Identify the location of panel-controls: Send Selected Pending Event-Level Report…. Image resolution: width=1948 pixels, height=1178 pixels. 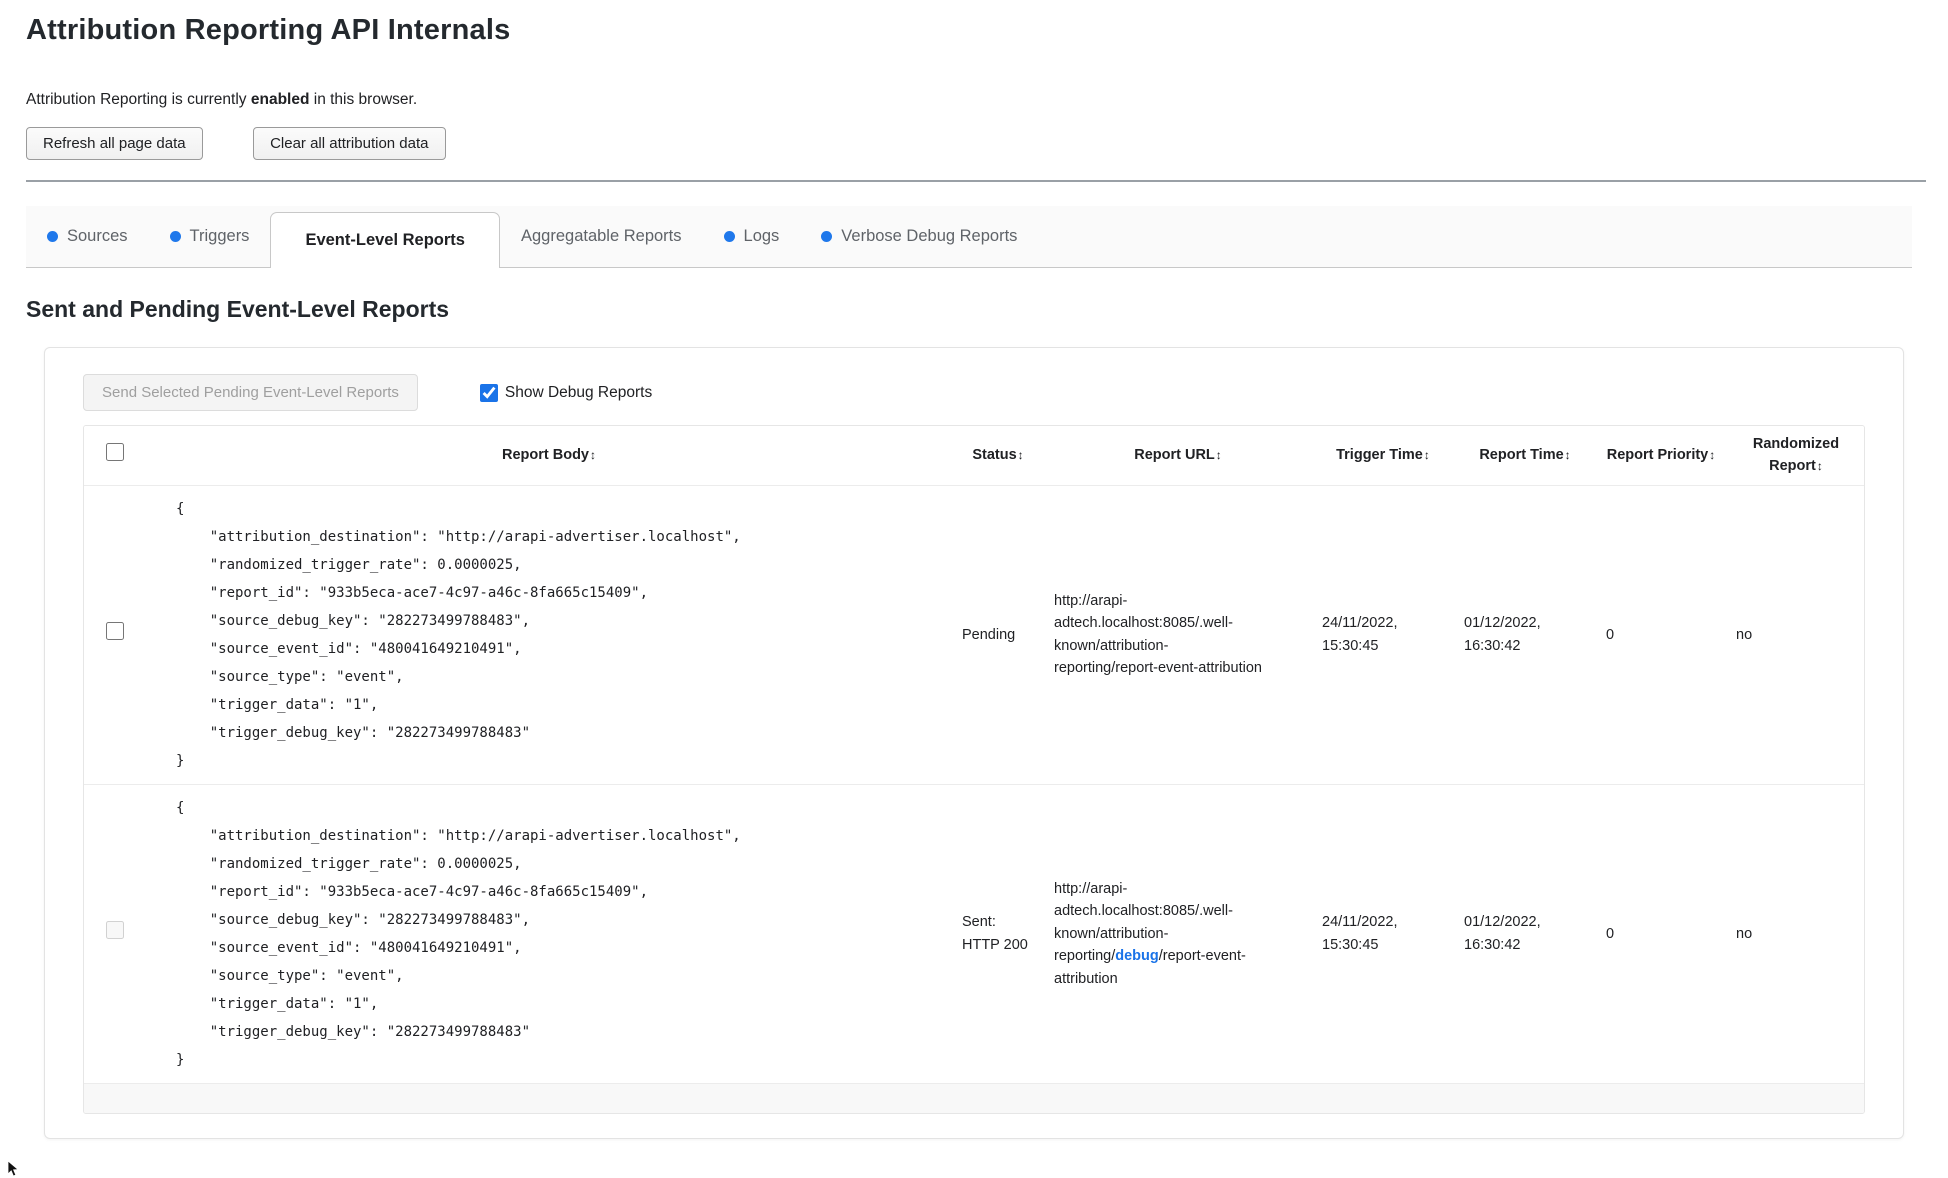
(974, 392).